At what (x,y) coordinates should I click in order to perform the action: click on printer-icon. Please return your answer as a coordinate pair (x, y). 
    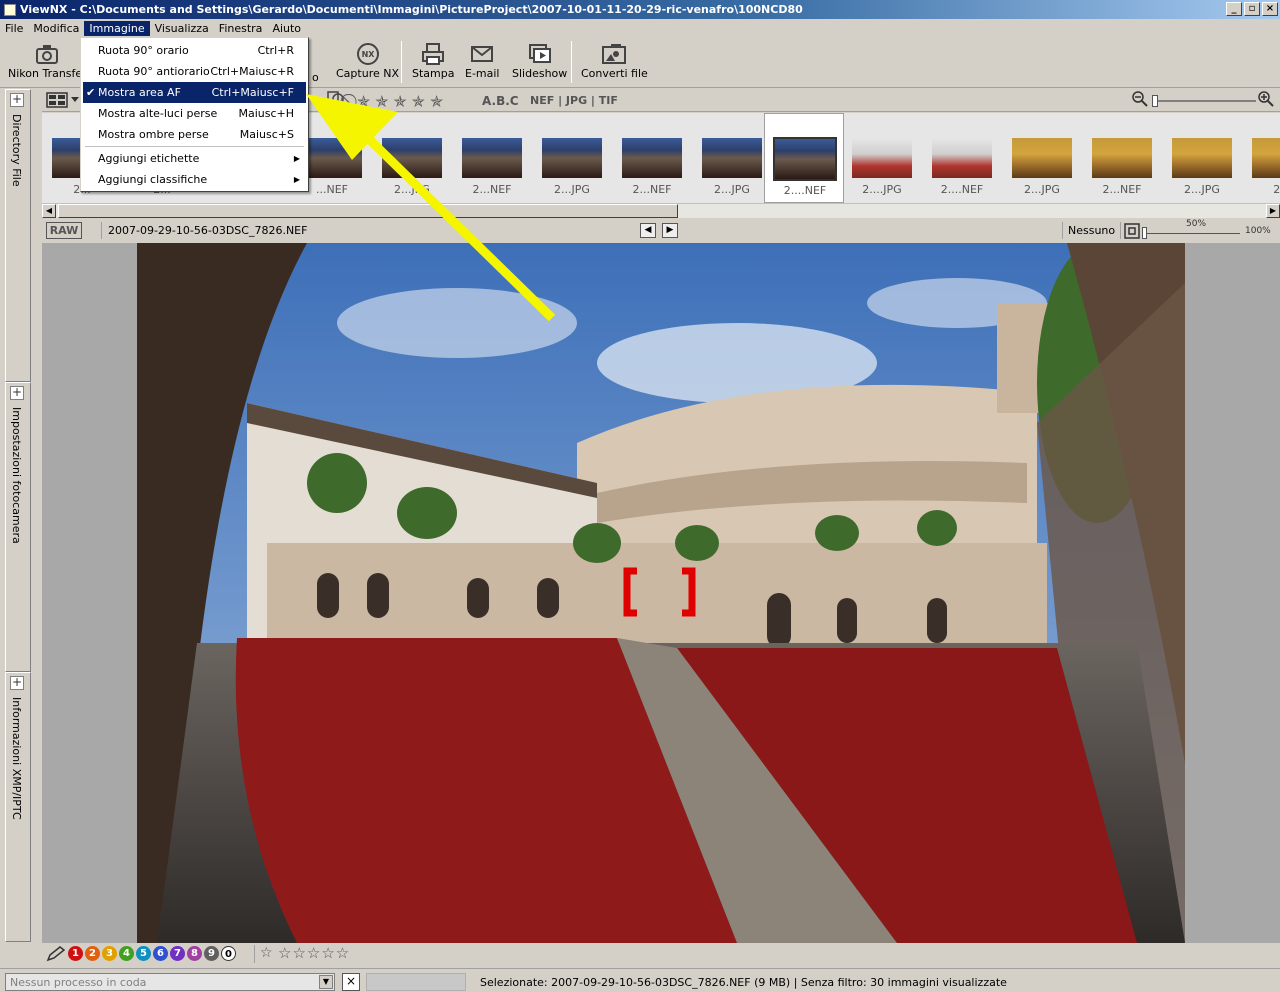
    Looking at the image, I should click on (433, 54).